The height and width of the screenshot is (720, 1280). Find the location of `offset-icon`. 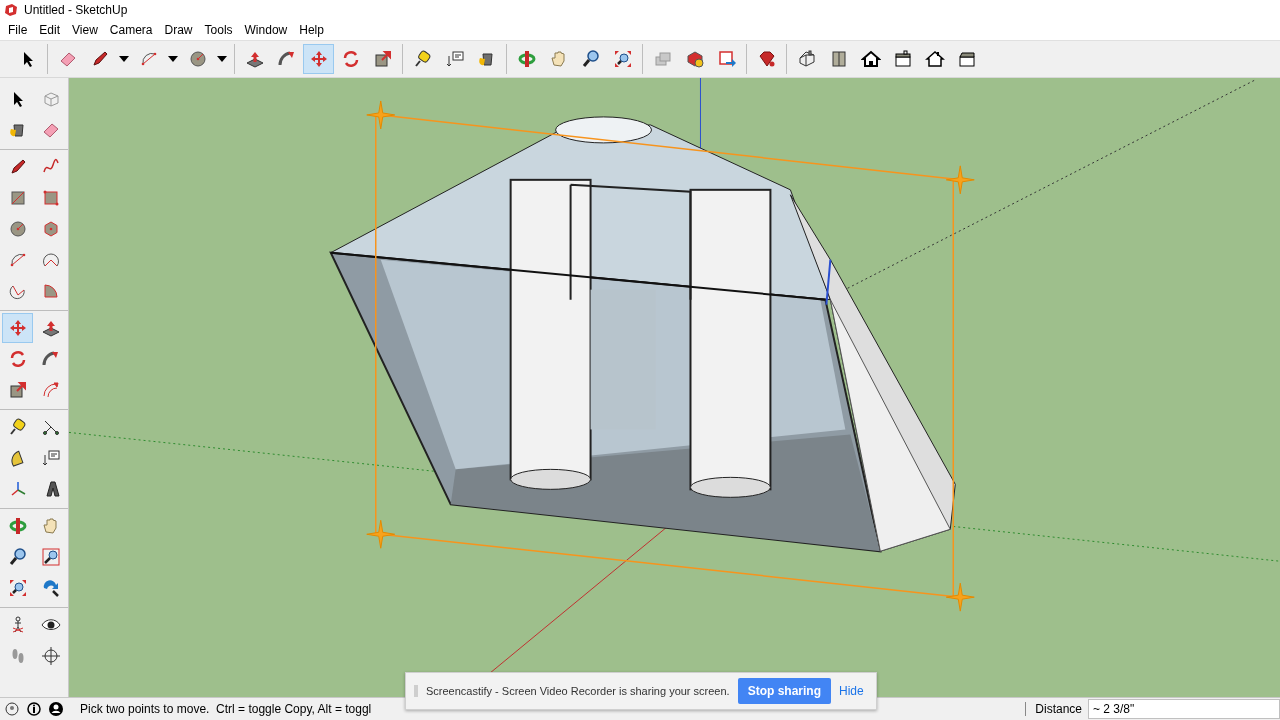

offset-icon is located at coordinates (50, 390).